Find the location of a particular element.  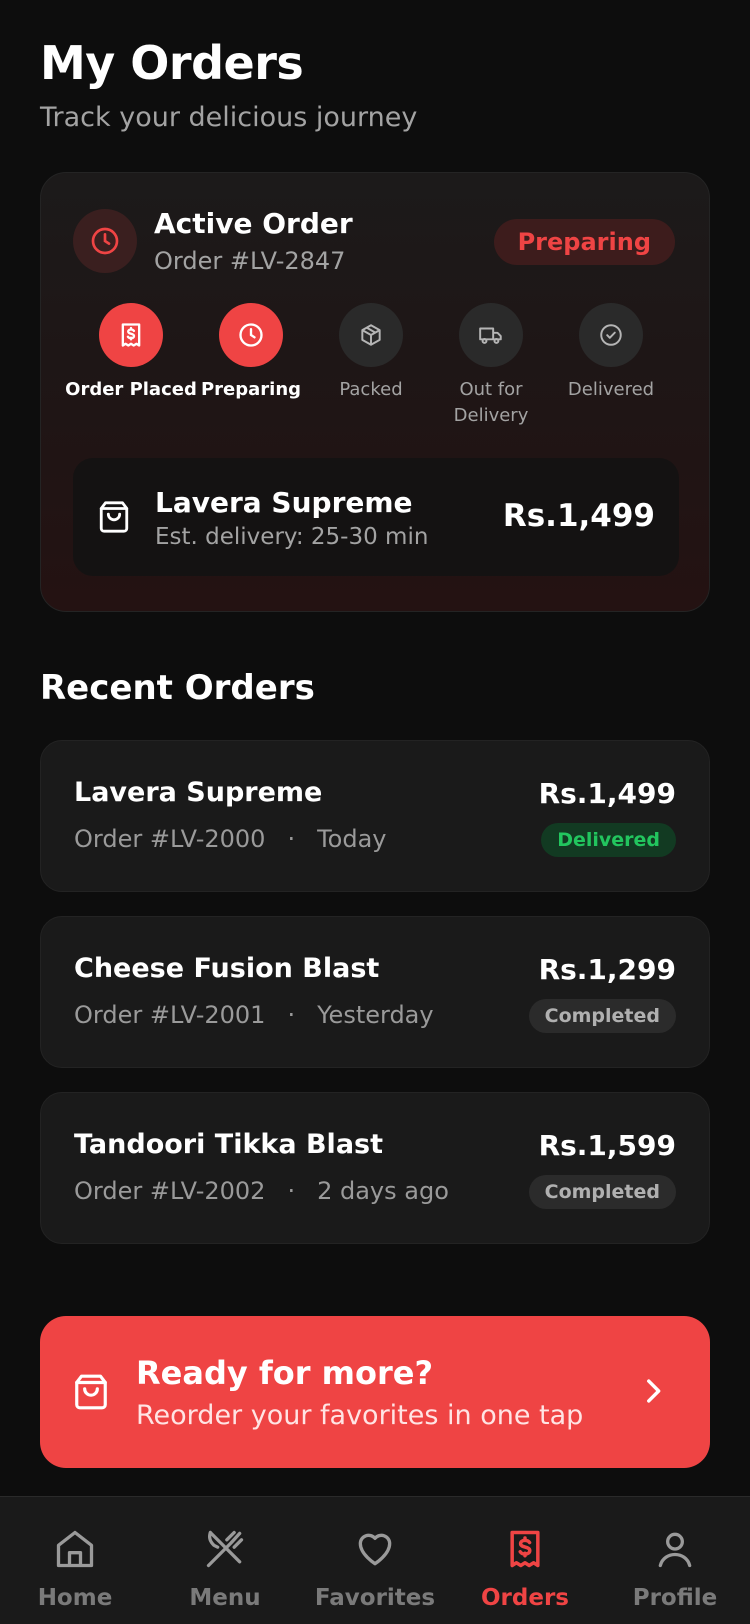

nav-label: Menu is located at coordinates (225, 1598).